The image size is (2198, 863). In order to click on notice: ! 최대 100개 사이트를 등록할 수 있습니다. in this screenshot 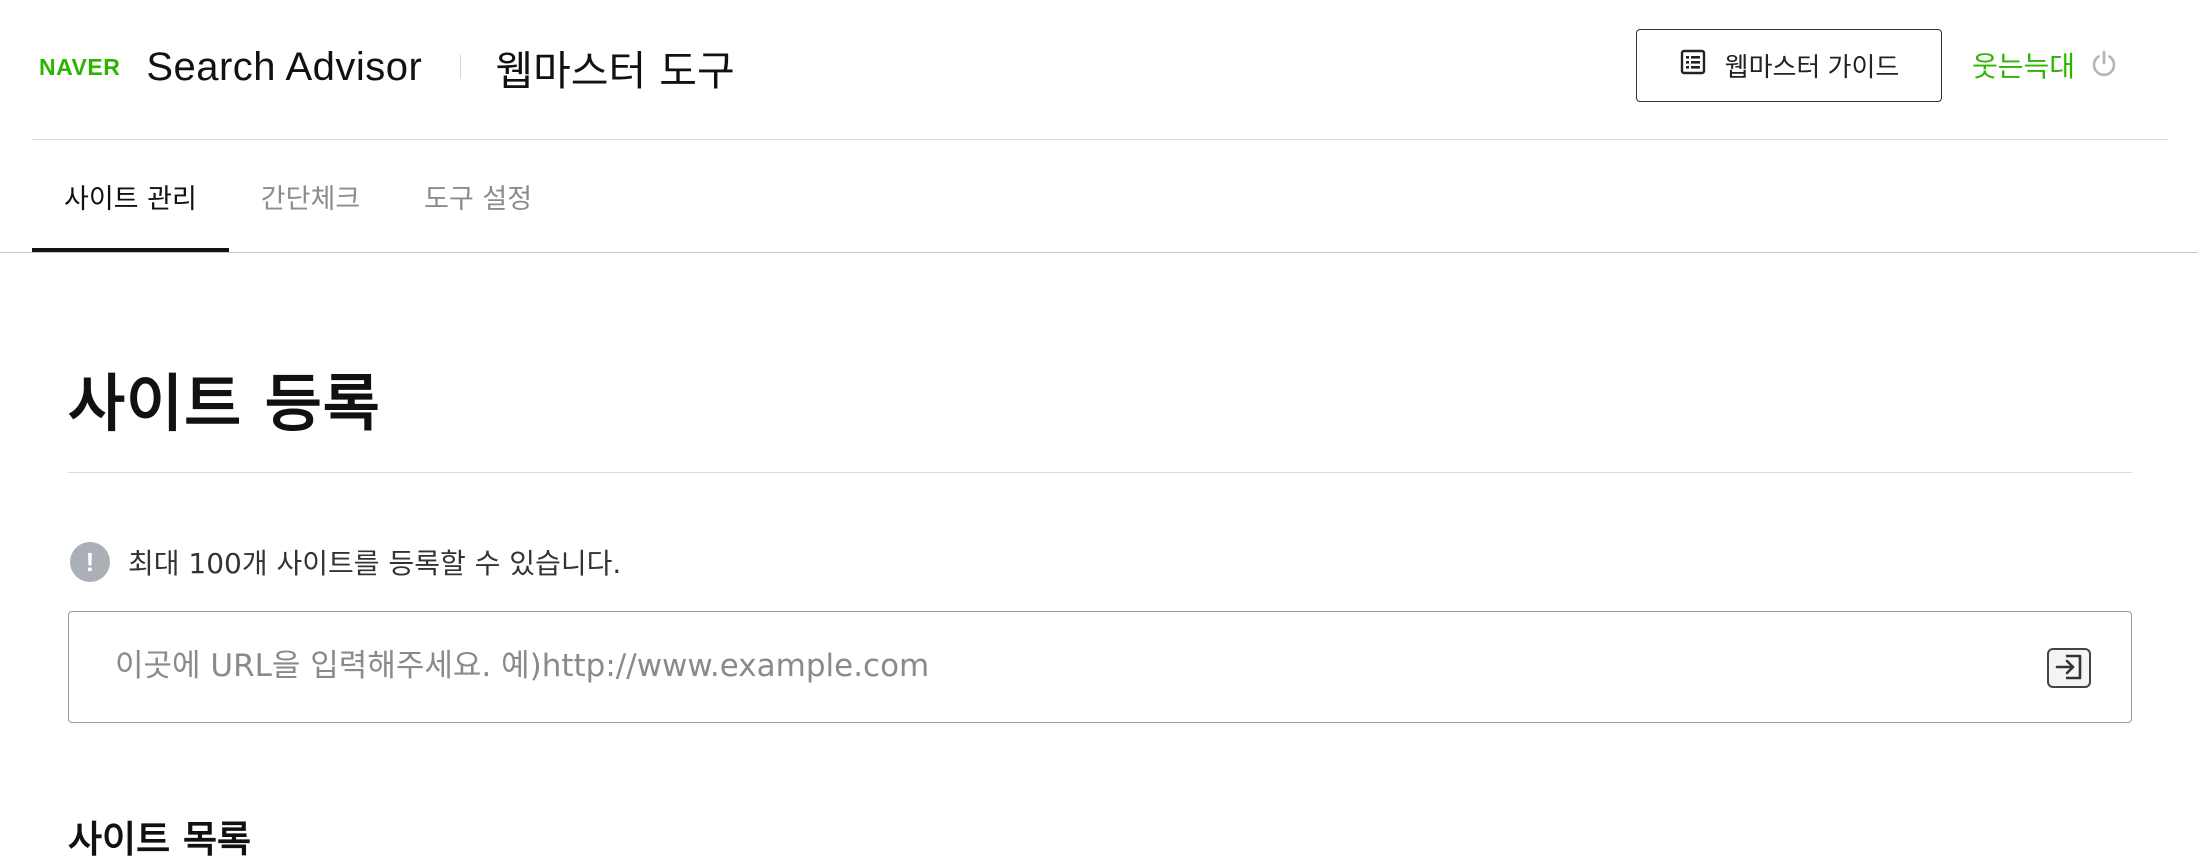, I will do `click(345, 562)`.